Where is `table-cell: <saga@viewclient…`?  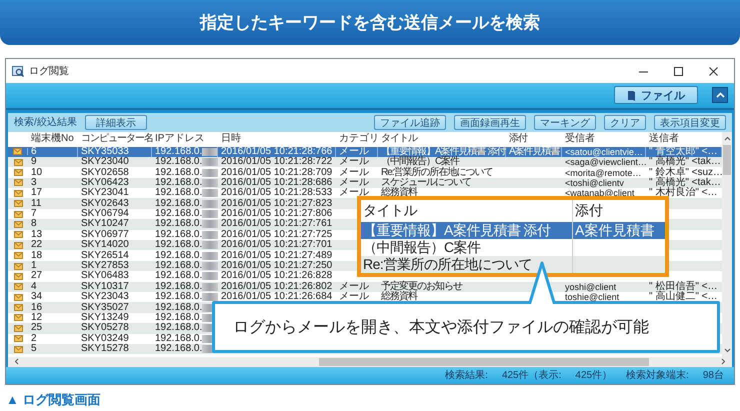 table-cell: <saga@viewclient… is located at coordinates (606, 162).